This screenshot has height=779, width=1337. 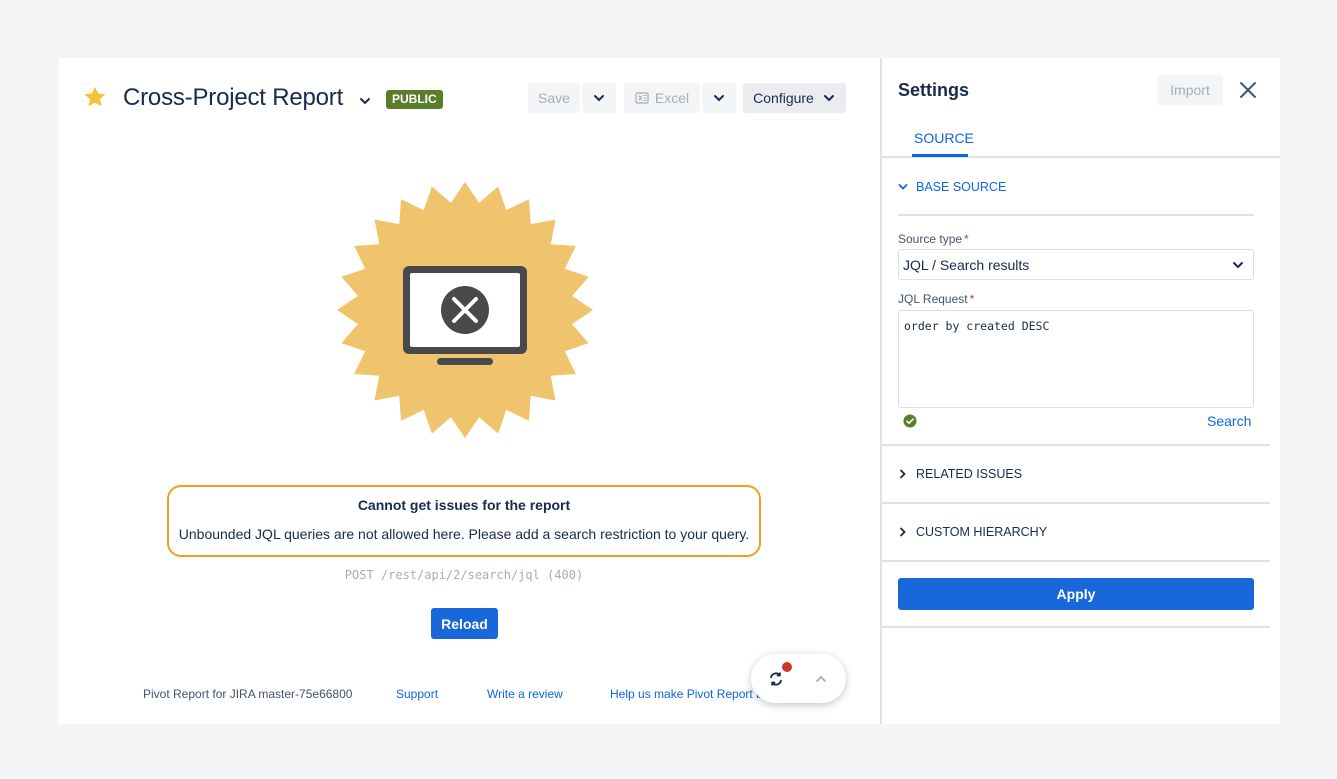 I want to click on save-button-group: Save, so click(x=572, y=98).